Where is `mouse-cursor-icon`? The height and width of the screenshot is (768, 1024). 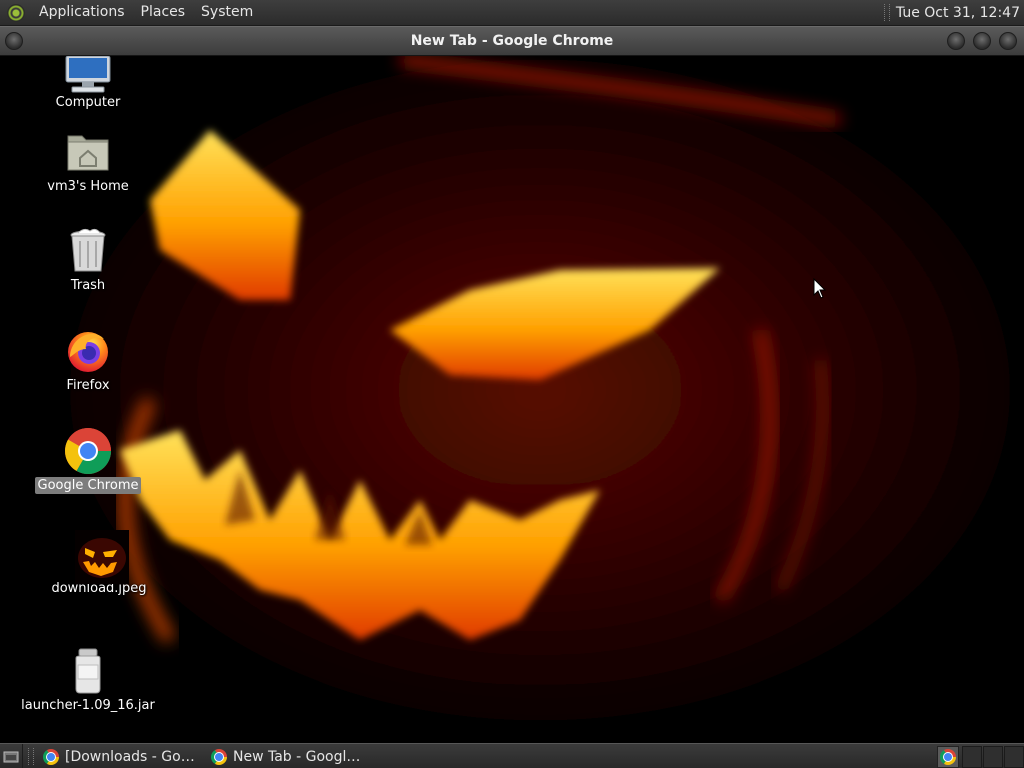
mouse-cursor-icon is located at coordinates (820, 288).